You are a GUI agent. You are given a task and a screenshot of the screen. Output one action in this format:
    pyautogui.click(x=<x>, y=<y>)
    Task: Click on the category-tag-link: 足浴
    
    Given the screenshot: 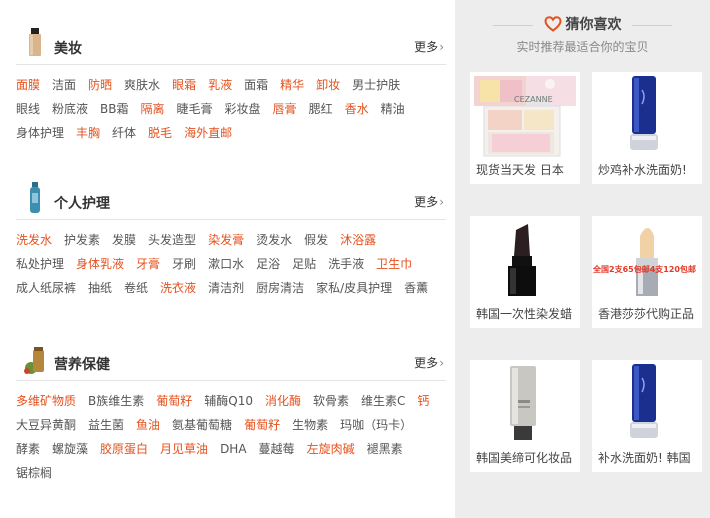 What is the action you would take?
    pyautogui.click(x=268, y=264)
    